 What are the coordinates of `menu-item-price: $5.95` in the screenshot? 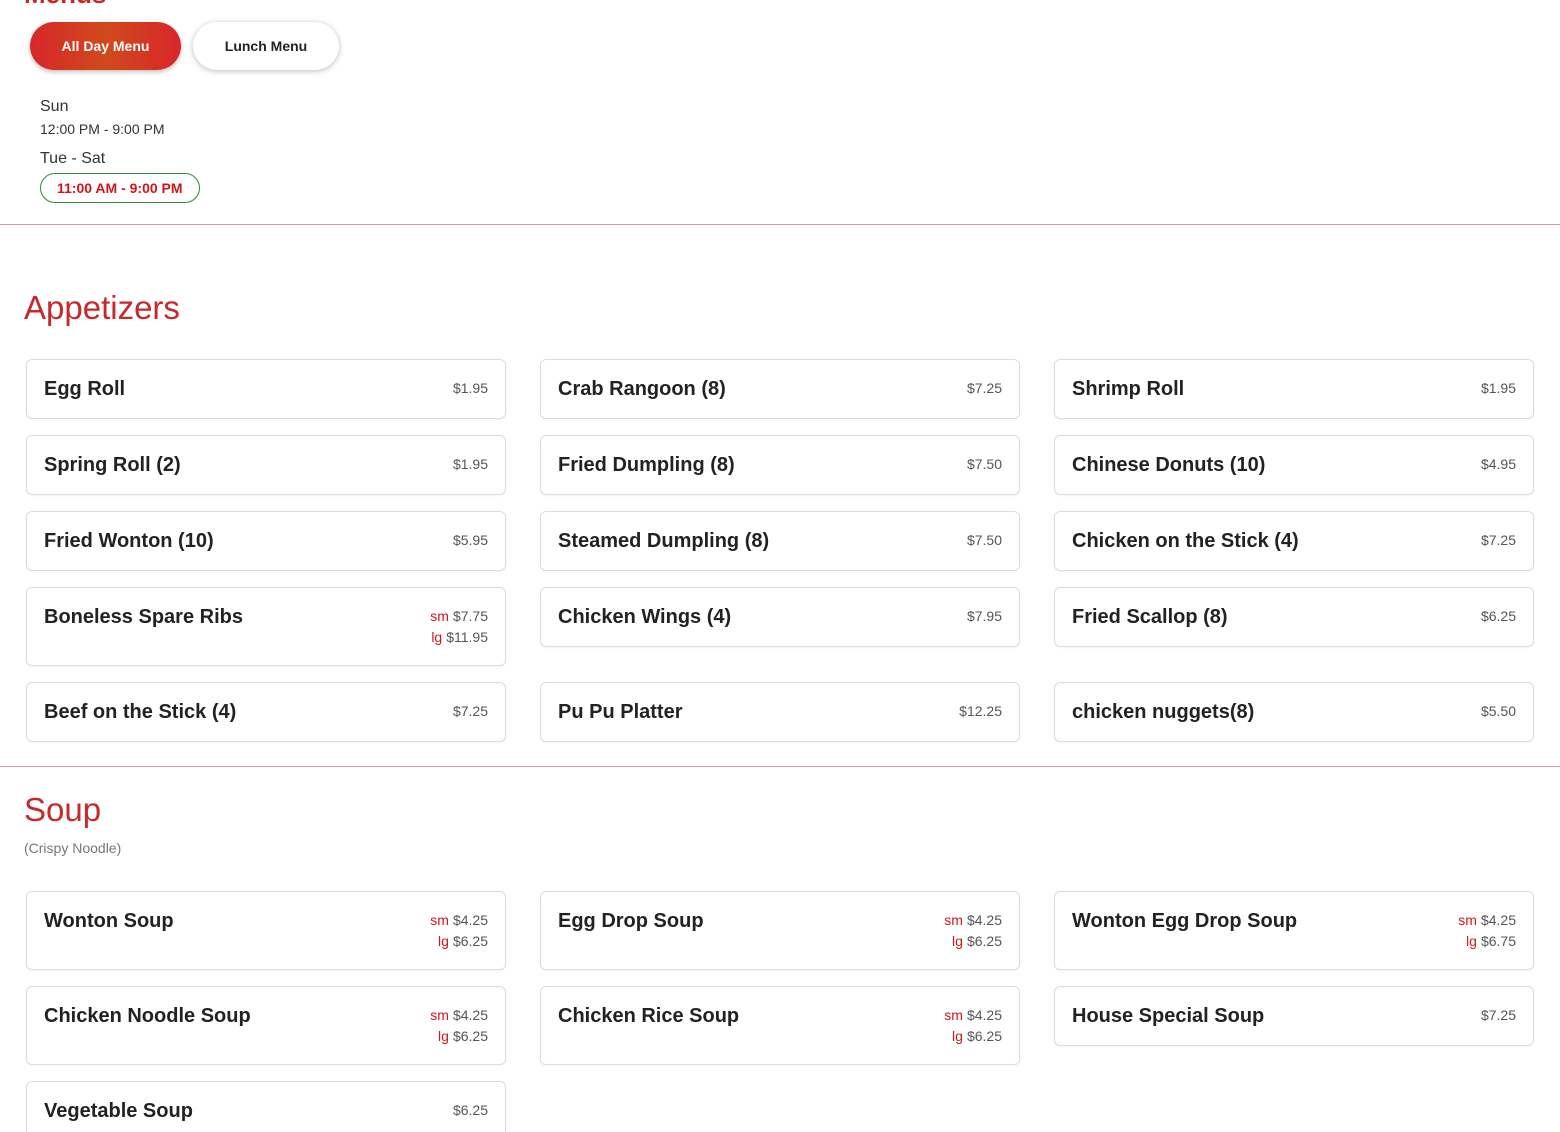 It's located at (470, 540).